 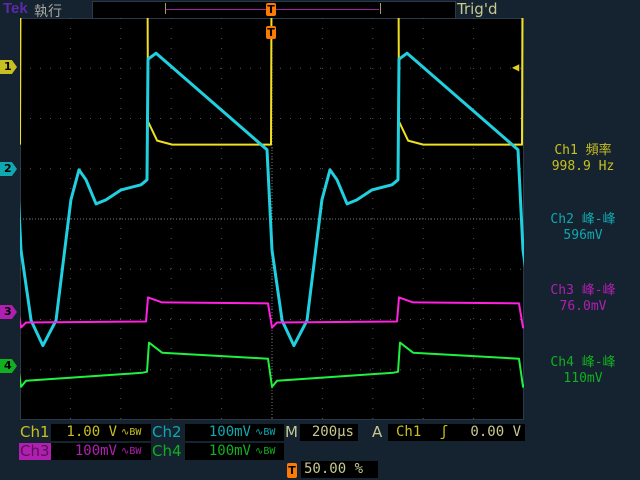 What do you see at coordinates (271, 32) in the screenshot?
I see `trigger-point-icon: T` at bounding box center [271, 32].